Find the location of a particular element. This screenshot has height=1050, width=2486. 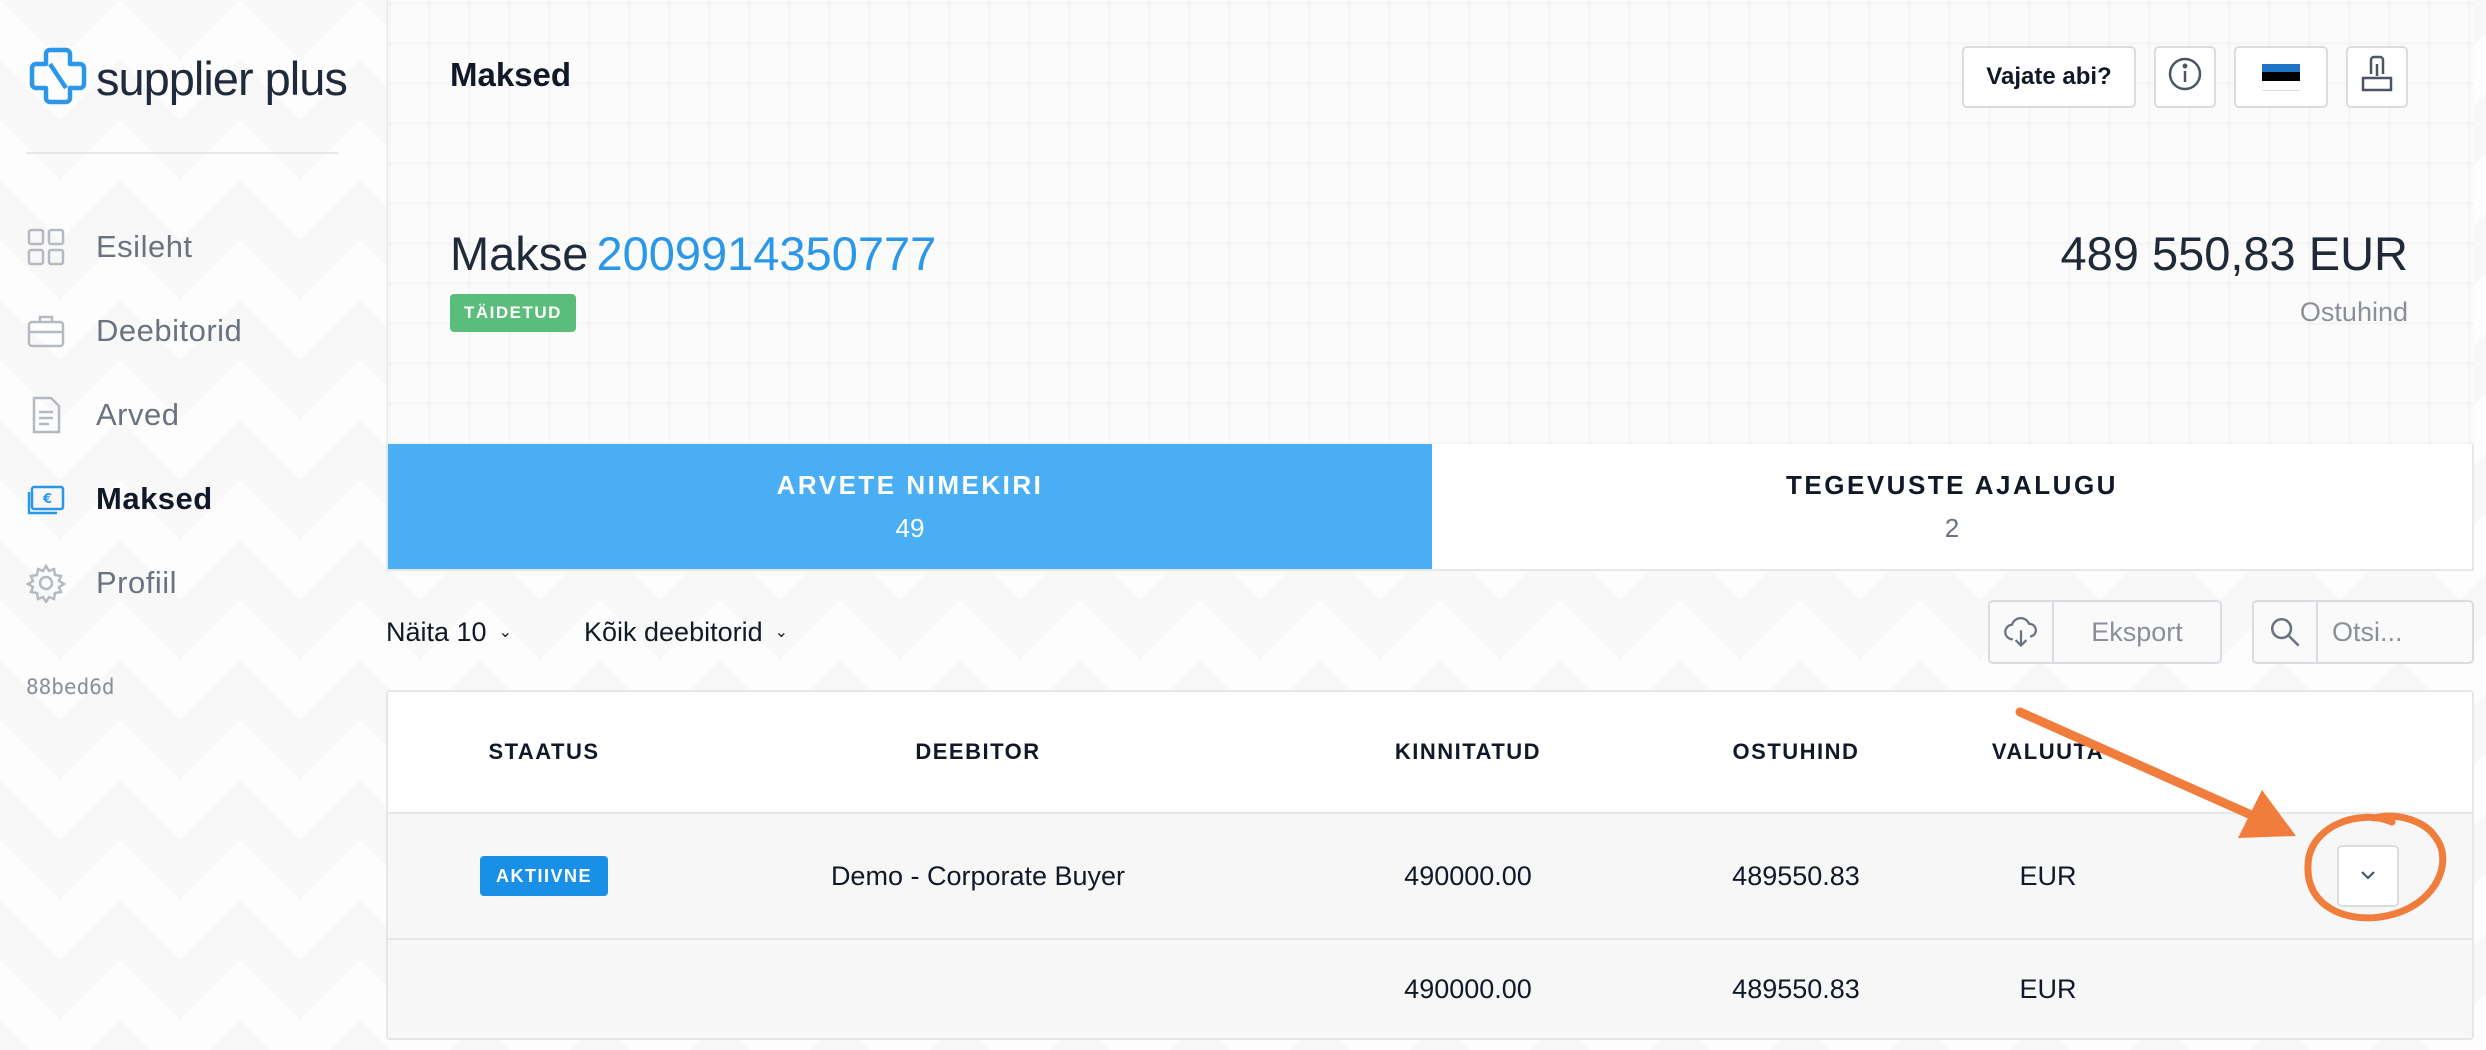

status-badge: TÄIDETUD is located at coordinates (513, 313).